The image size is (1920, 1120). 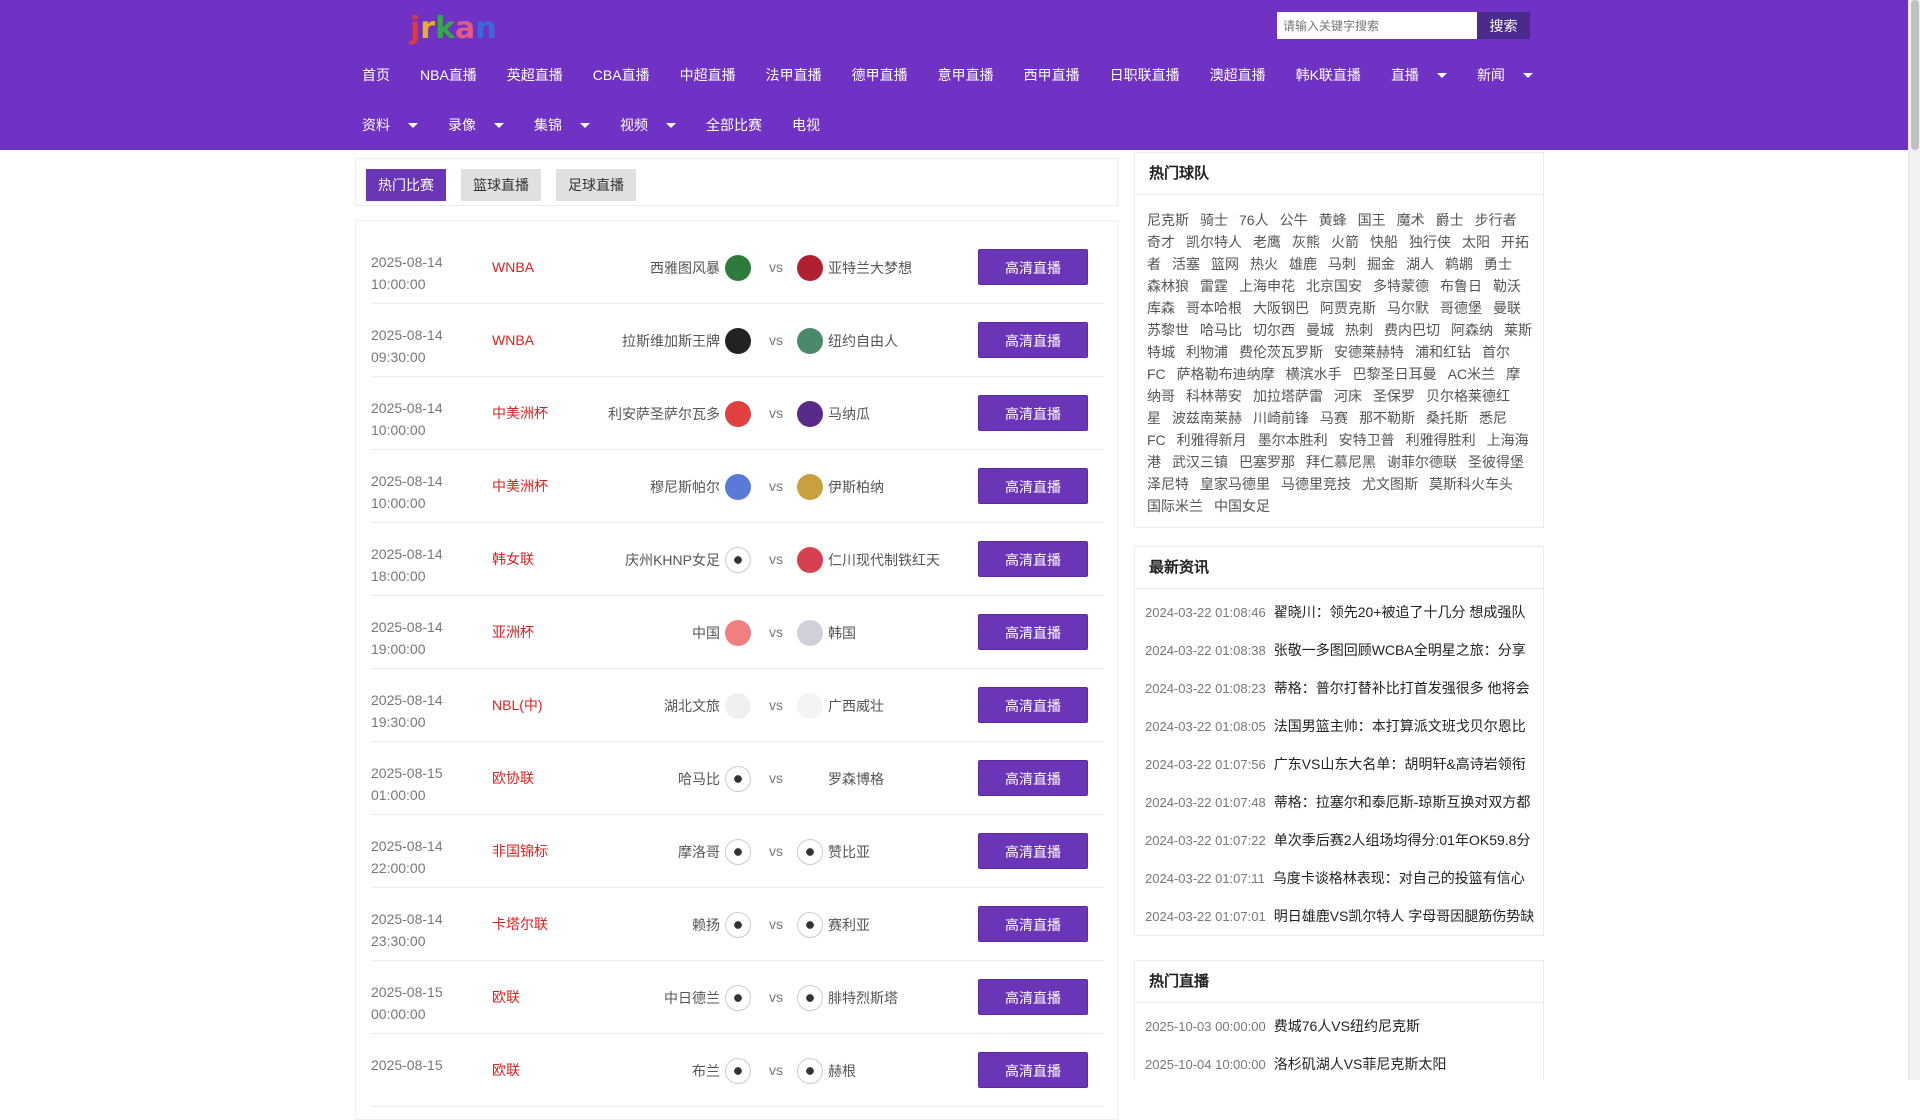 What do you see at coordinates (1314, 374) in the screenshot?
I see `hot-team-link: 横滨水手` at bounding box center [1314, 374].